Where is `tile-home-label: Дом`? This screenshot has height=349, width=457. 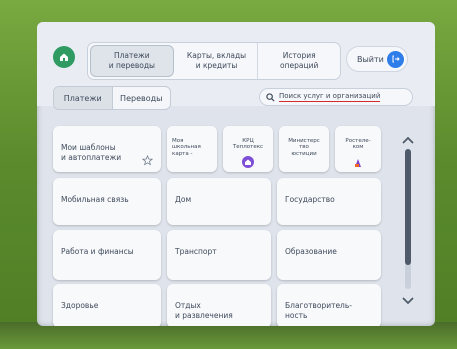
tile-home-label: Дом is located at coordinates (183, 199).